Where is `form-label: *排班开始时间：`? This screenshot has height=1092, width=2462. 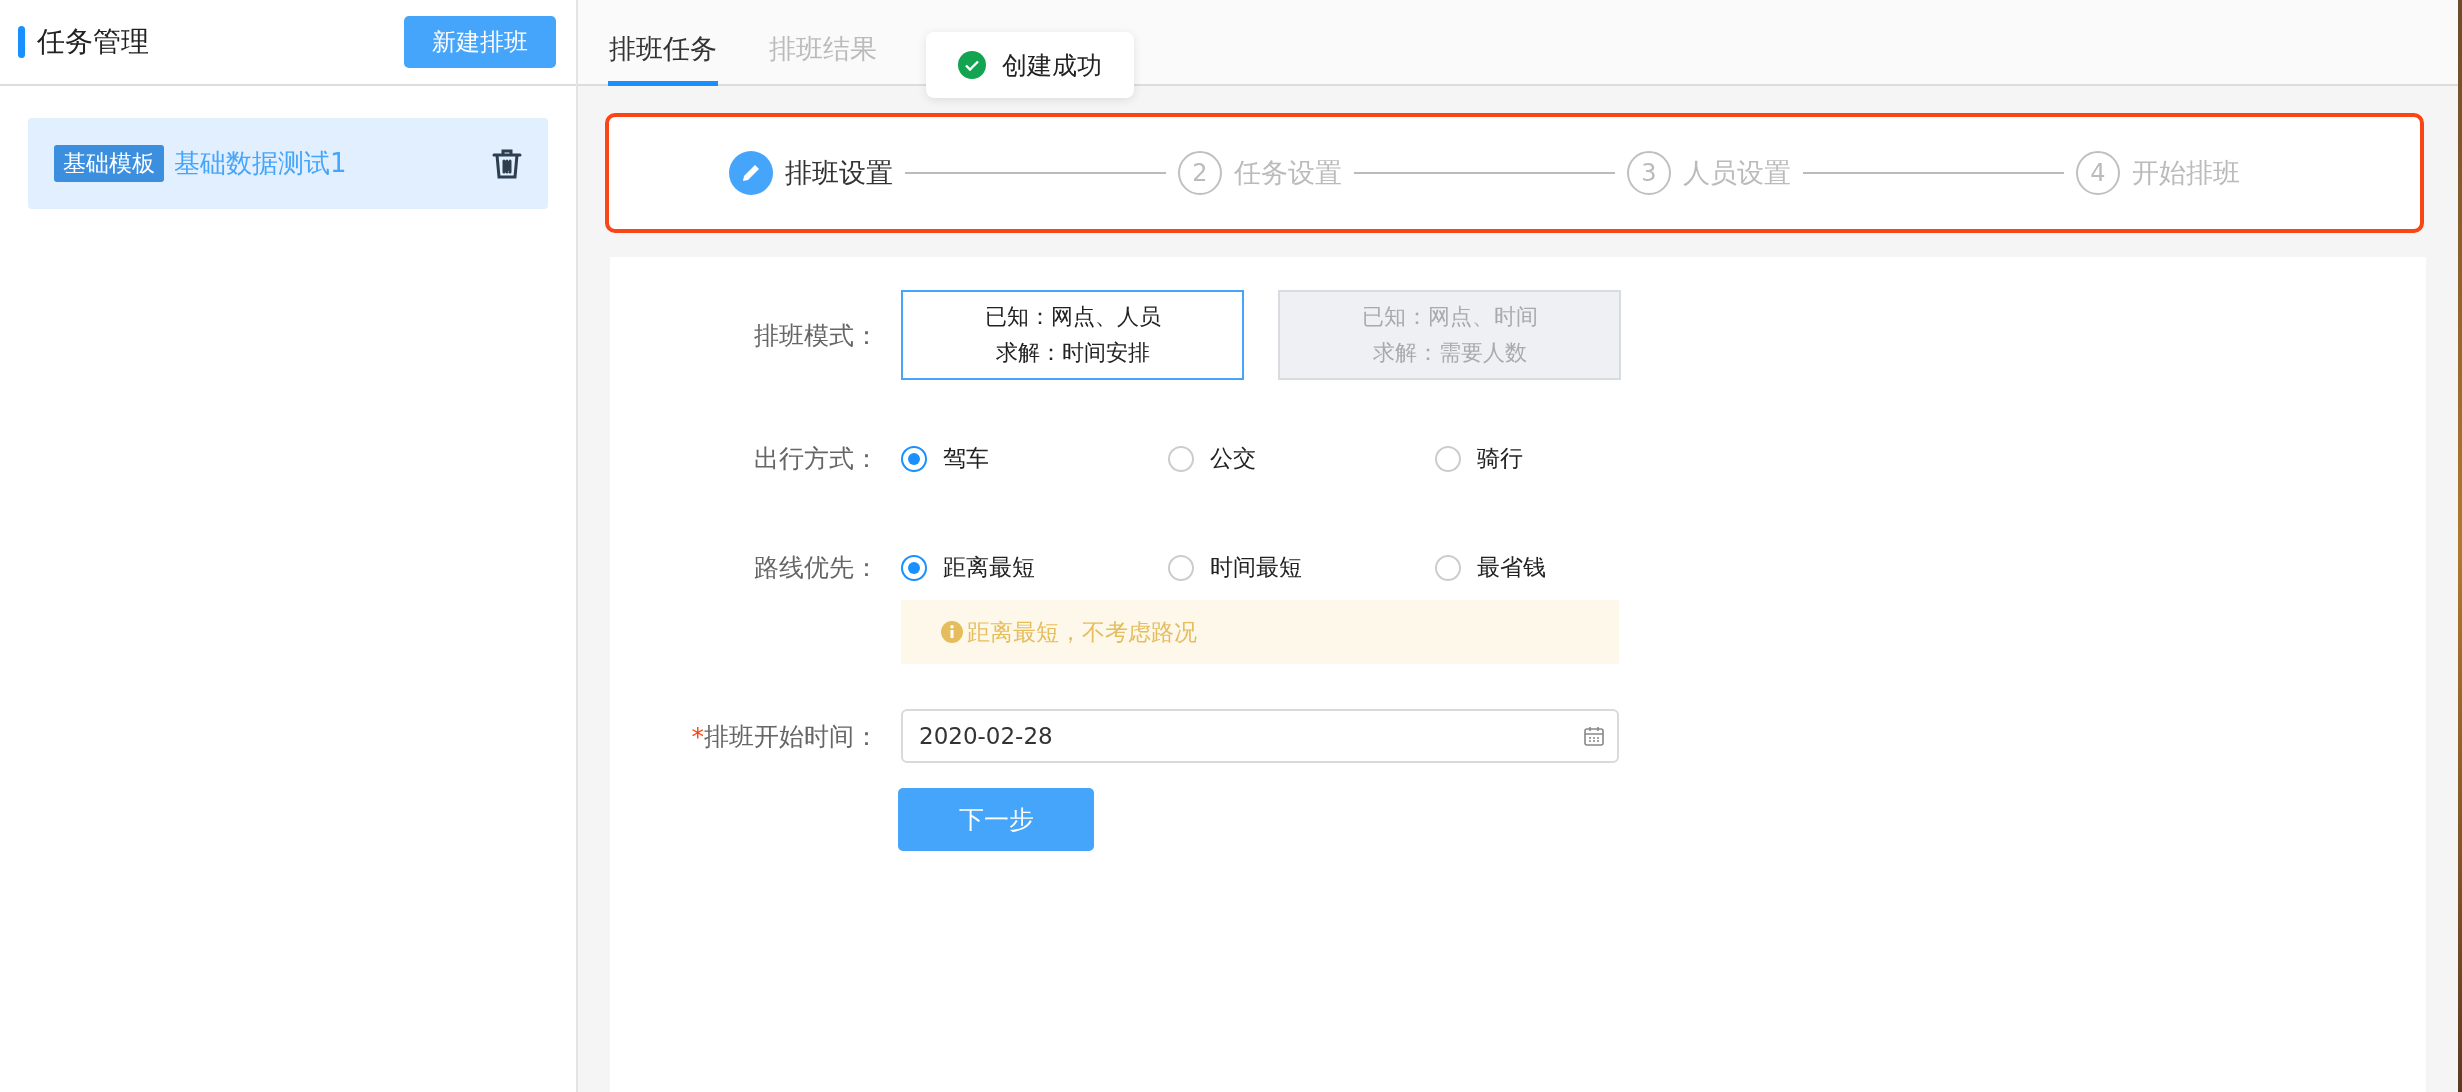
form-label: *排班开始时间： is located at coordinates (785, 736).